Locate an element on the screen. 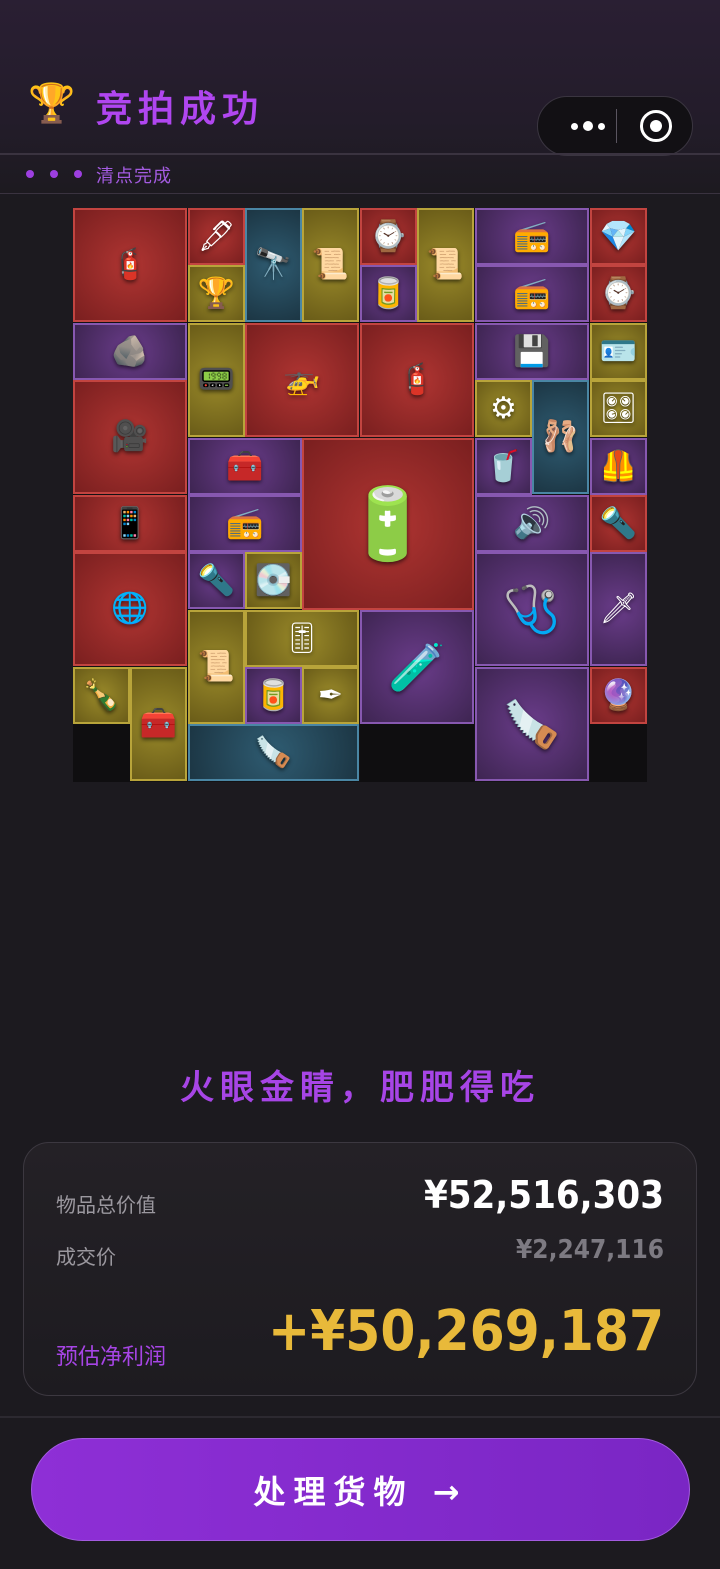  walkie-talkie-icon: 📟 is located at coordinates (216, 379).